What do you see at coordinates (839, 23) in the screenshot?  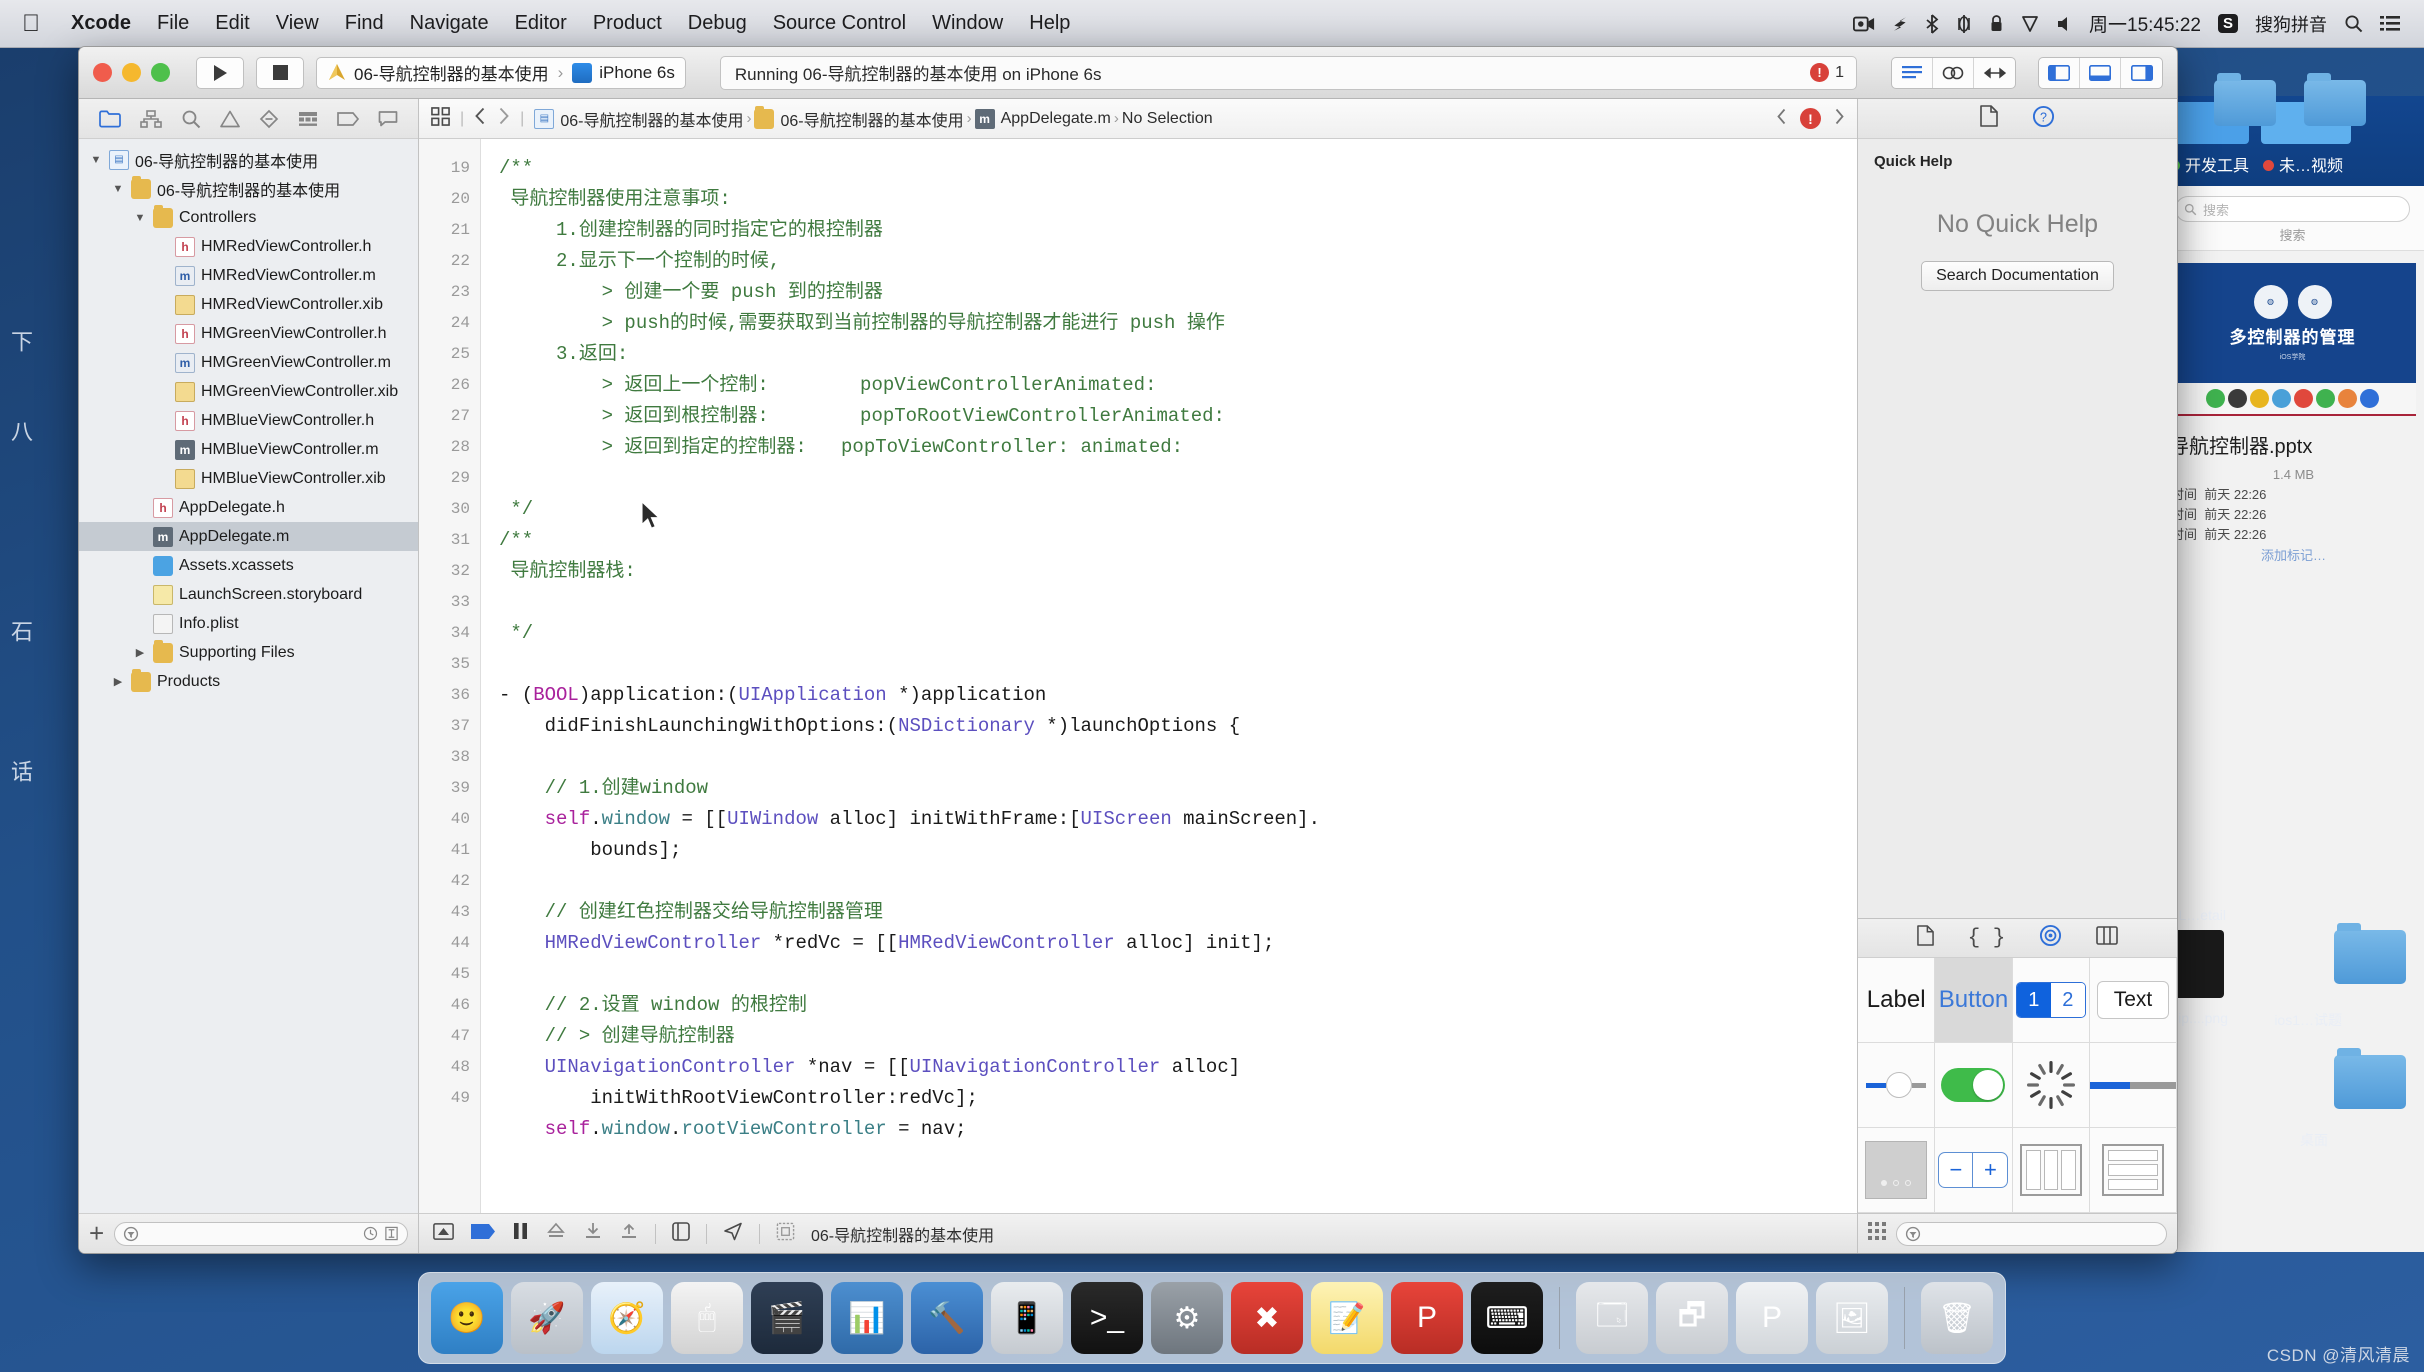 I see `menu-item-source-control: Source Control` at bounding box center [839, 23].